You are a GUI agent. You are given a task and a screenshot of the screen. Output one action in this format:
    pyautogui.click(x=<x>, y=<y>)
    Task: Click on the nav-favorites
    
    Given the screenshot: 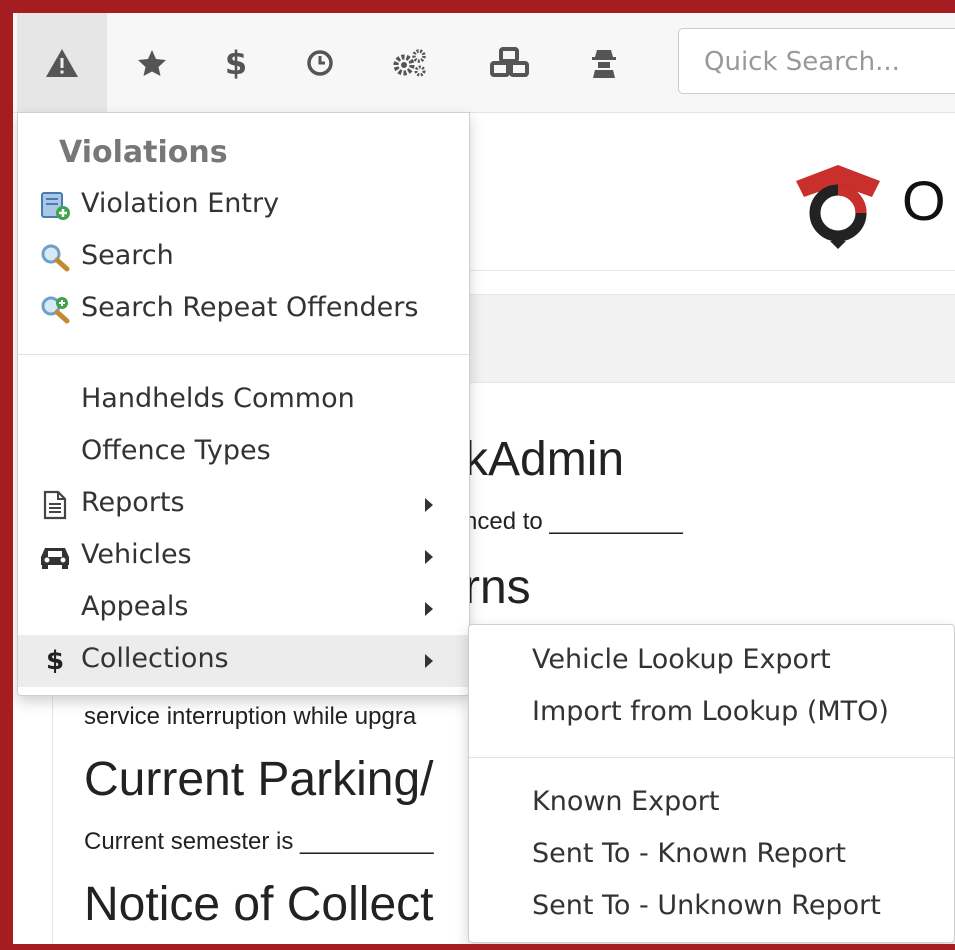 What is the action you would take?
    pyautogui.click(x=152, y=62)
    